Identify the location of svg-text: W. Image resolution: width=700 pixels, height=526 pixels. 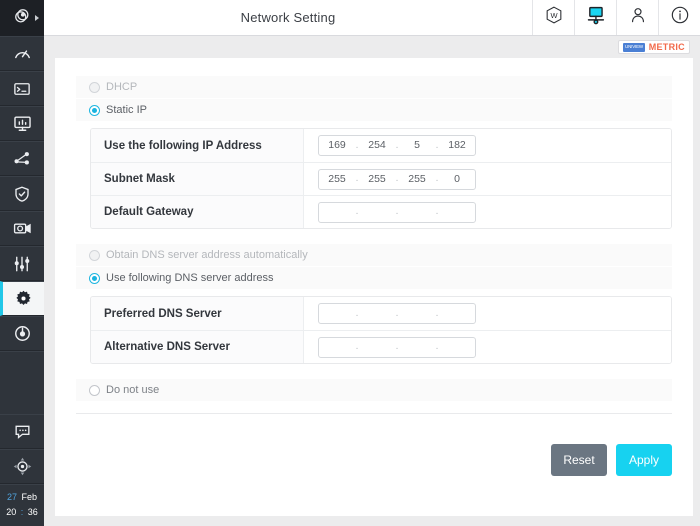
(554, 15).